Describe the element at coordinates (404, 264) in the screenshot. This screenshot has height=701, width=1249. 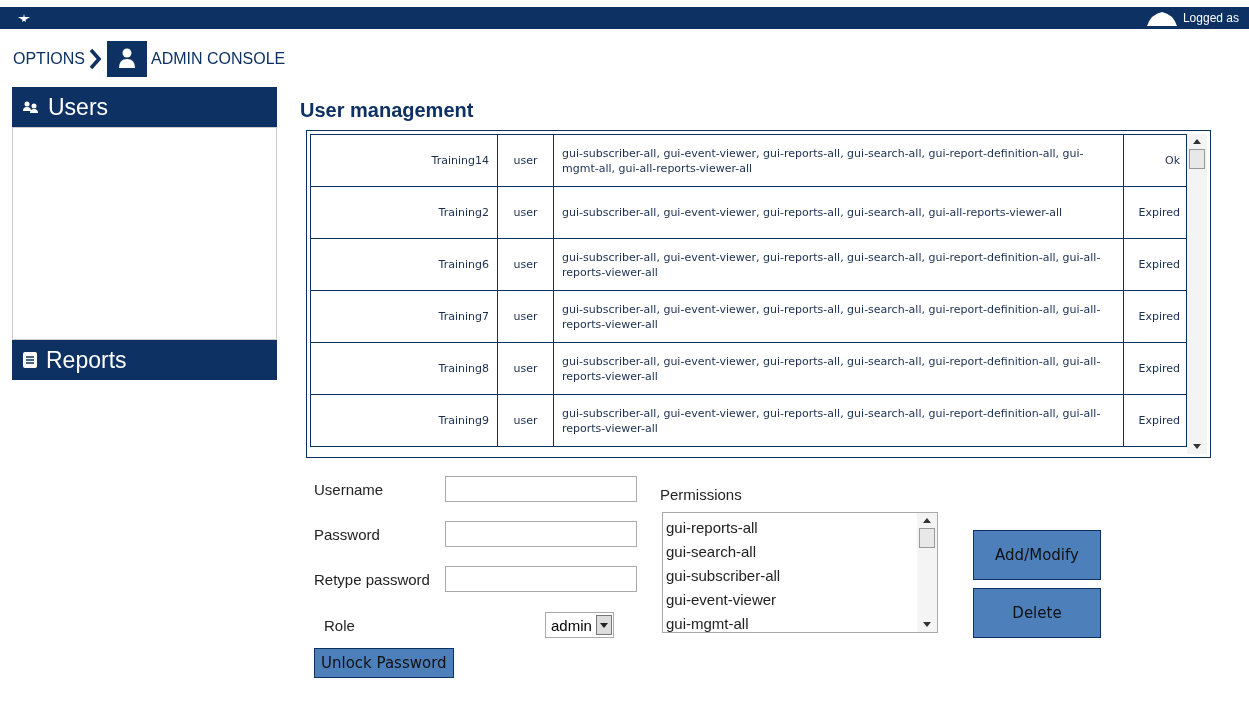
I see `table-cell: Training6` at that location.